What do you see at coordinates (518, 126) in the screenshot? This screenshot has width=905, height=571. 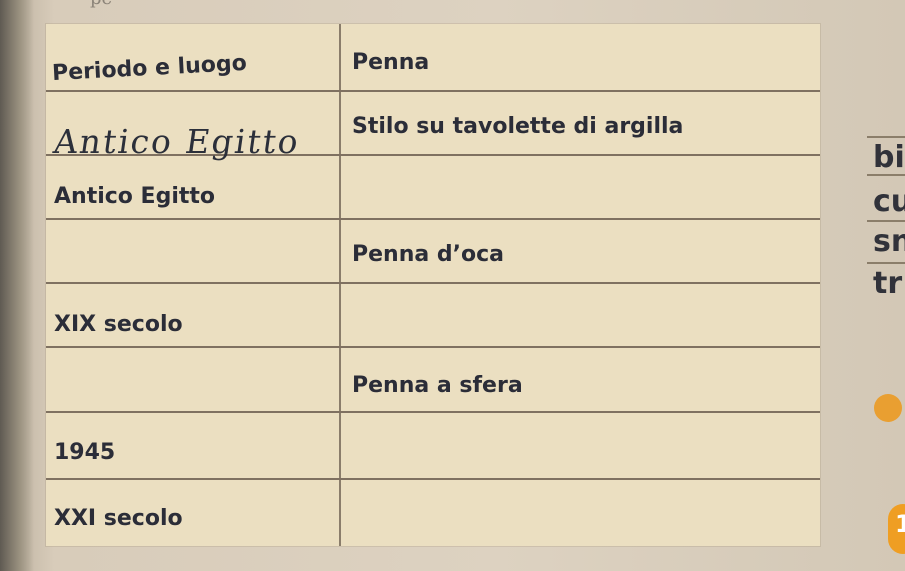 I see `cell-stylus-clay: Stilo su tavolette di argilla` at bounding box center [518, 126].